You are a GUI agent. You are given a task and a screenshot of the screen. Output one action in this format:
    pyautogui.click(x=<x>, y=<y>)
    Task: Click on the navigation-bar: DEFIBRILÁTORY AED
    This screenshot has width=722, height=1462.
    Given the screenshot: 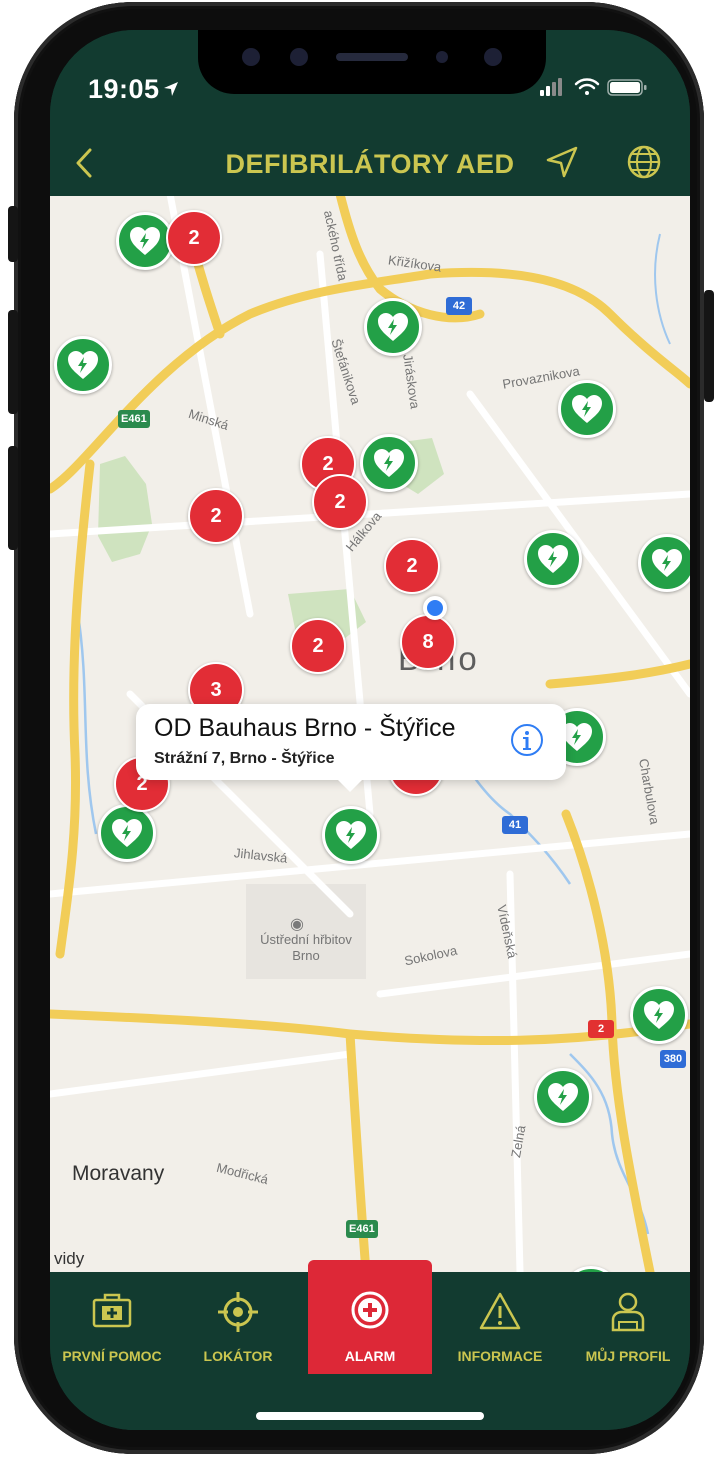 What is the action you would take?
    pyautogui.click(x=370, y=161)
    